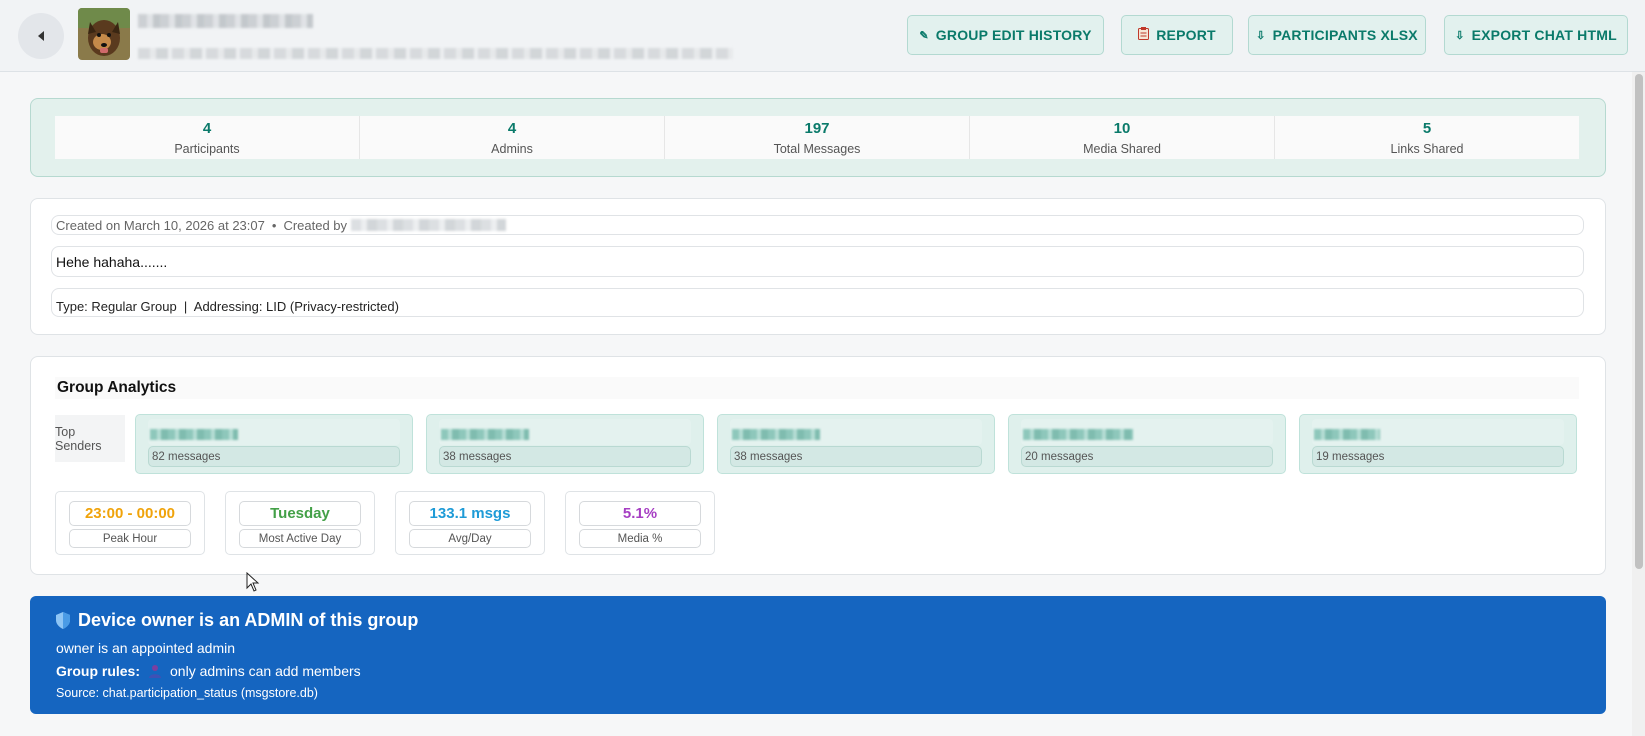 The width and height of the screenshot is (1645, 736). What do you see at coordinates (1144, 35) in the screenshot?
I see `clipboard-icon` at bounding box center [1144, 35].